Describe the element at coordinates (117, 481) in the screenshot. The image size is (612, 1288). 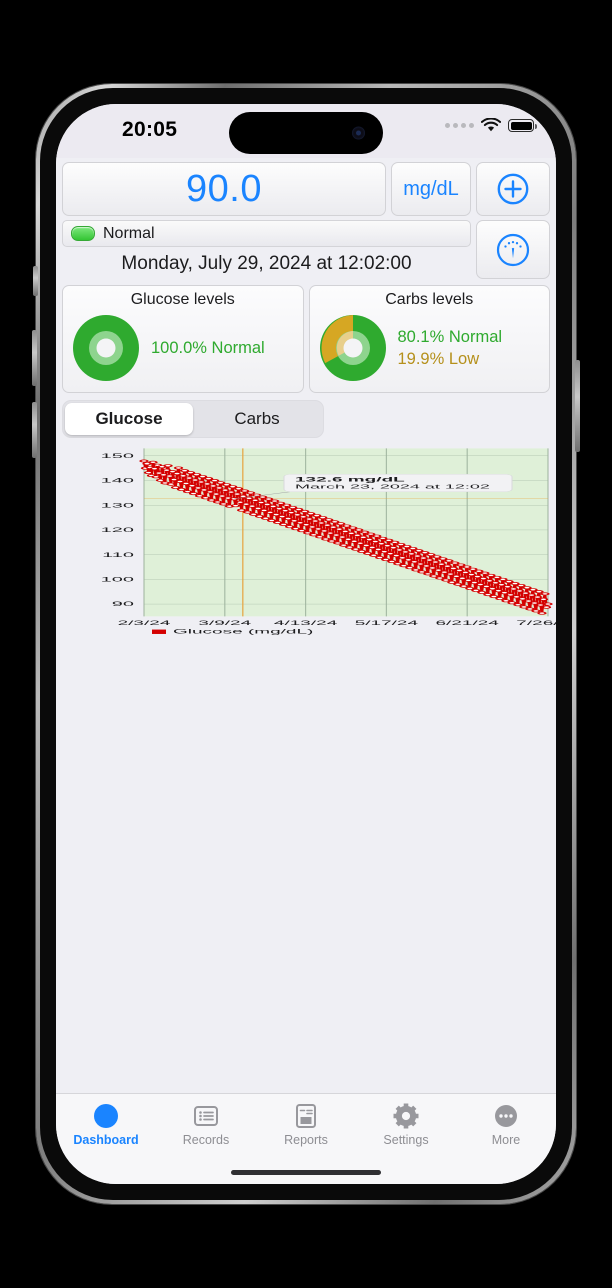
I see `svg-text: 140` at that location.